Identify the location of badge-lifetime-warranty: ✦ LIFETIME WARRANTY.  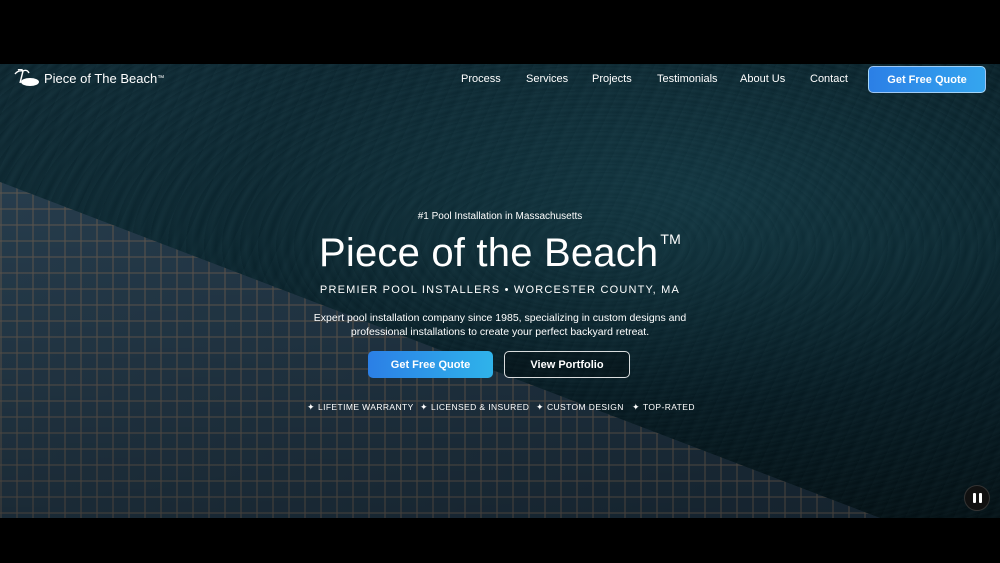
(360, 407).